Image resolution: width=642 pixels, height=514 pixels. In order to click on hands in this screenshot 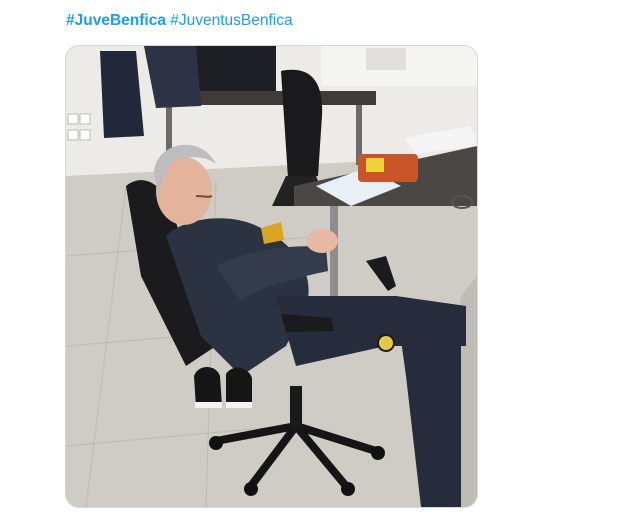, I will do `click(322, 241)`.